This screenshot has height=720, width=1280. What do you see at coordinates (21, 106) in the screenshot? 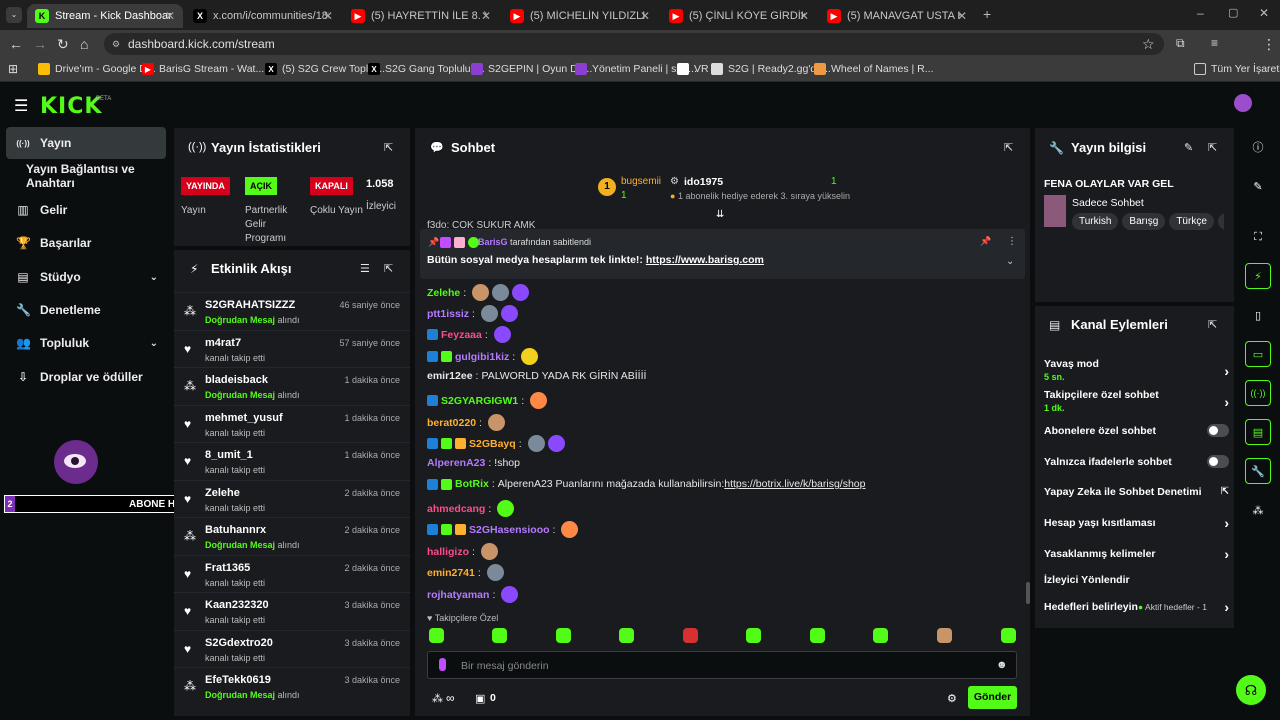
I see `hamburger-menu-icon: ☰` at bounding box center [21, 106].